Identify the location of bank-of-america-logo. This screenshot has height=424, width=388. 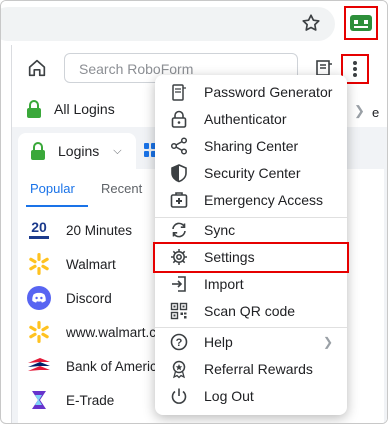
(39, 366).